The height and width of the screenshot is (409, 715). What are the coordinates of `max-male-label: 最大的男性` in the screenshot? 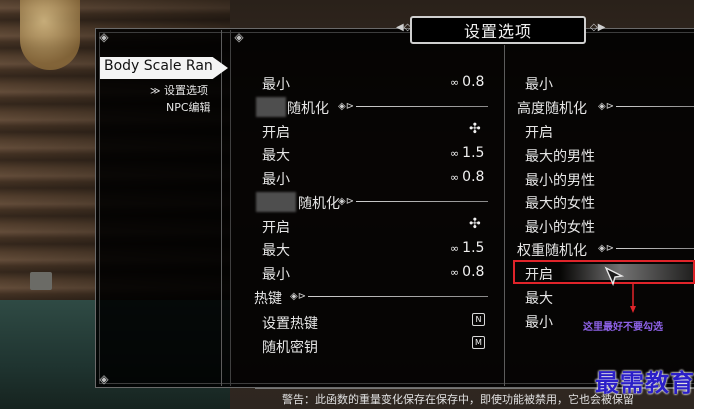 It's located at (560, 156).